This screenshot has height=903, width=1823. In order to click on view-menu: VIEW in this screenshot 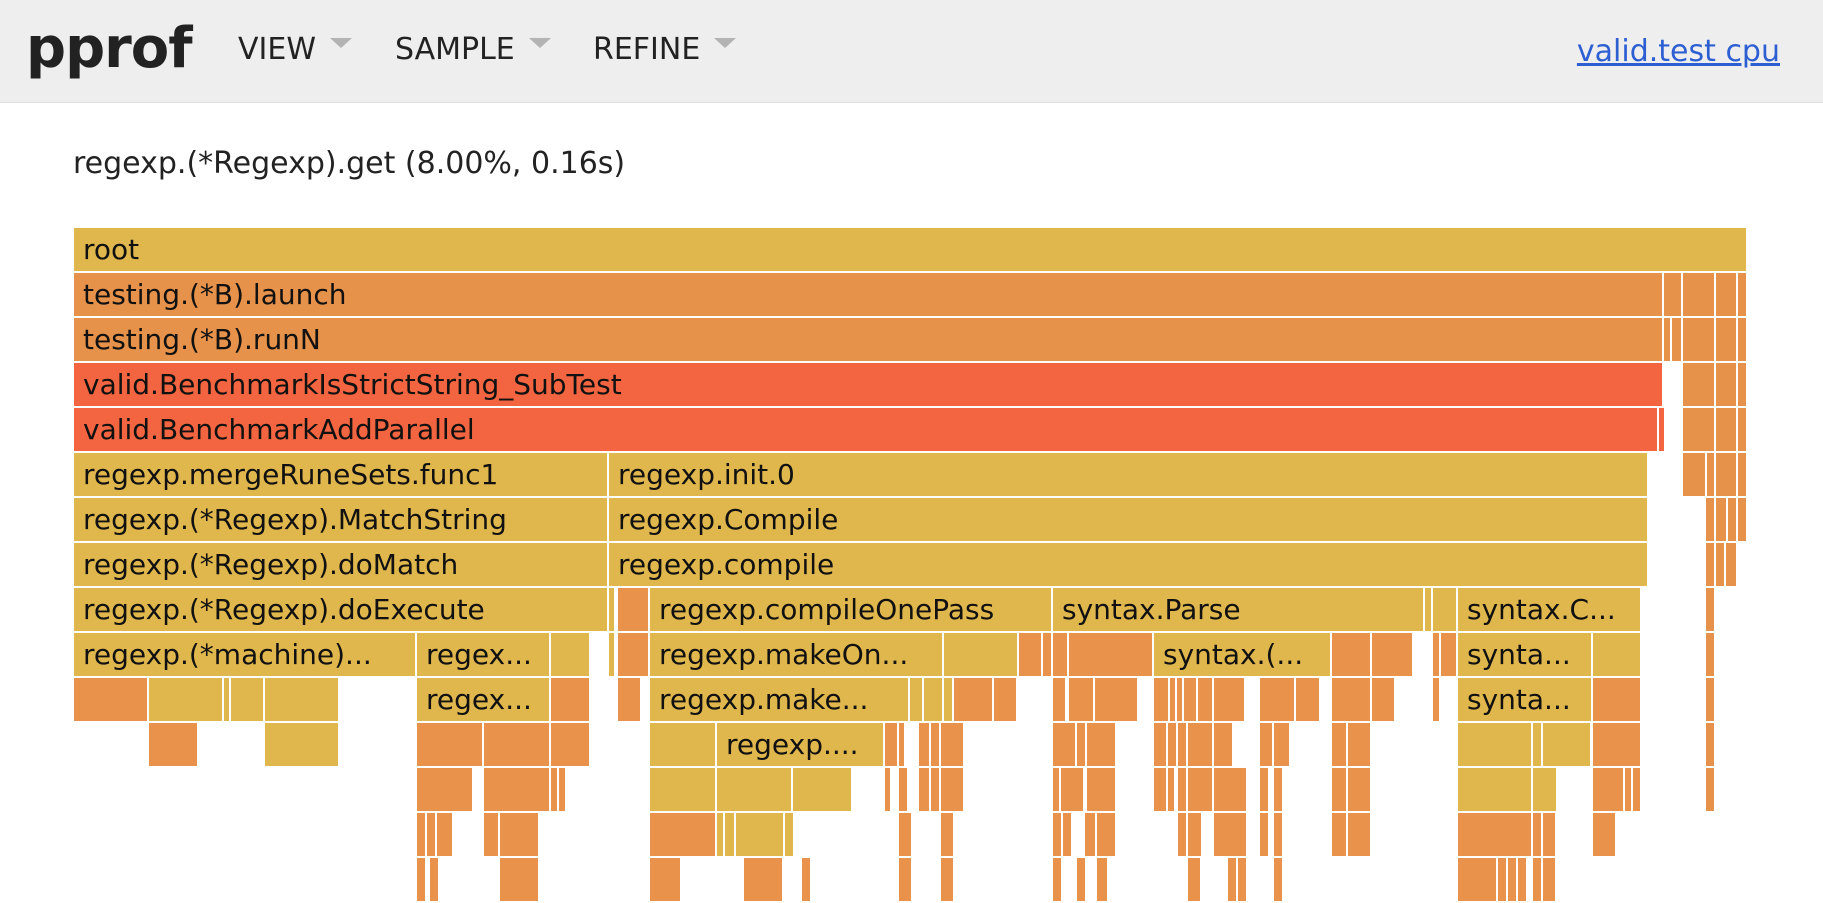, I will do `click(295, 50)`.